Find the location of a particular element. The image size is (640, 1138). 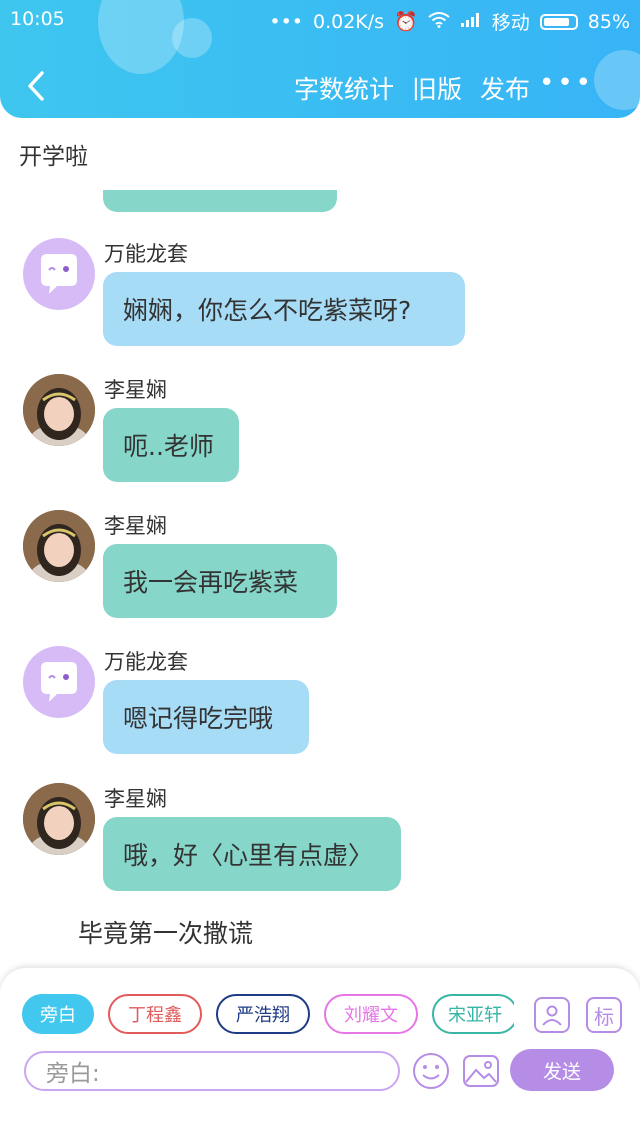

person-icon is located at coordinates (552, 1015).